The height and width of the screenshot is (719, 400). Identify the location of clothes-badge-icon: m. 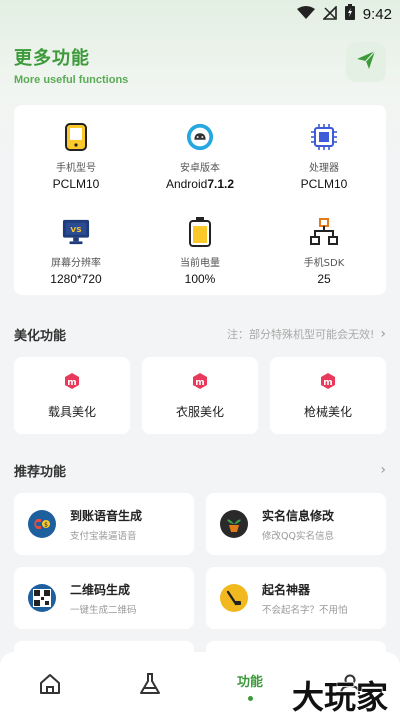
(200, 383).